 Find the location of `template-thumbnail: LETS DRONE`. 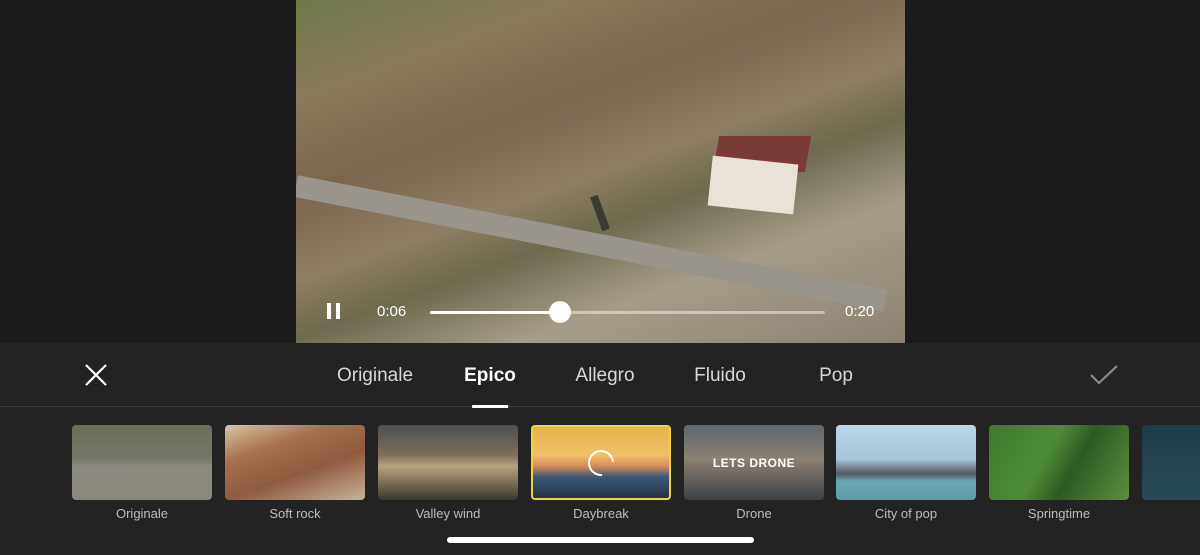

template-thumbnail: LETS DRONE is located at coordinates (754, 462).